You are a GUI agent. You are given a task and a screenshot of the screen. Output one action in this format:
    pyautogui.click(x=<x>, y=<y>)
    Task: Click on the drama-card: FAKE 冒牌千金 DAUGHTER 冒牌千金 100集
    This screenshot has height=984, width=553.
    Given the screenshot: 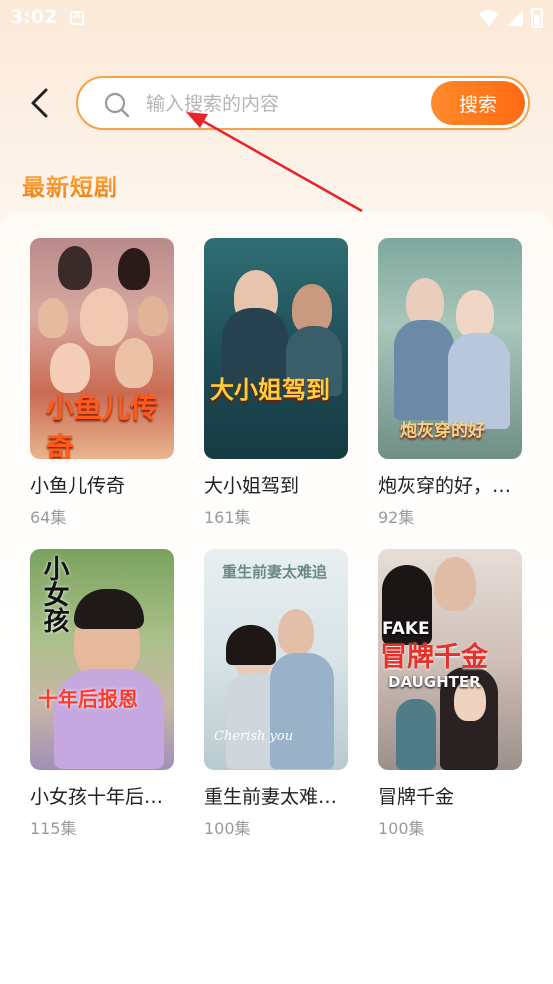 What is the action you would take?
    pyautogui.click(x=451, y=694)
    